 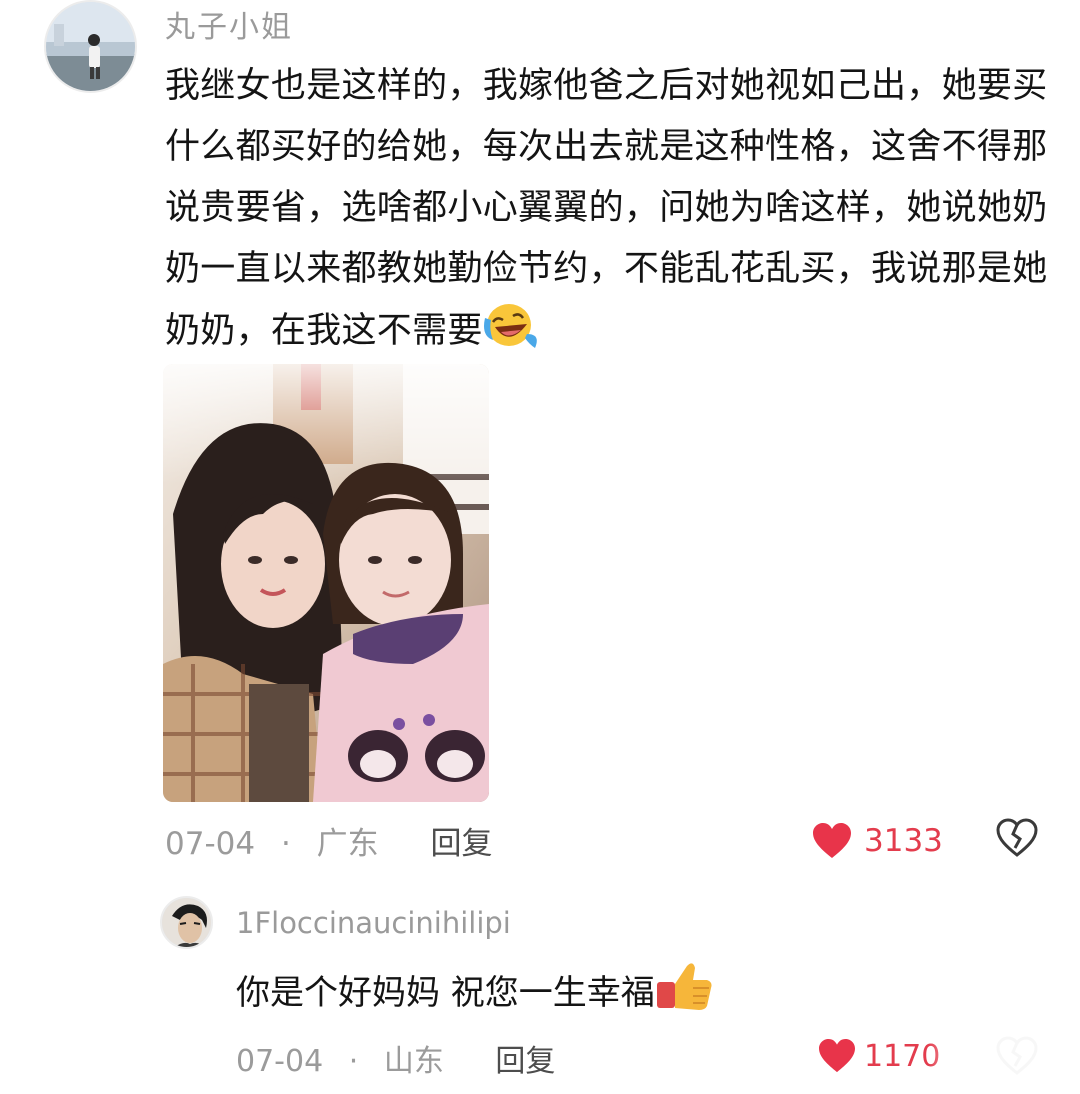 I want to click on thumbs-up-emoji, so click(x=684, y=996).